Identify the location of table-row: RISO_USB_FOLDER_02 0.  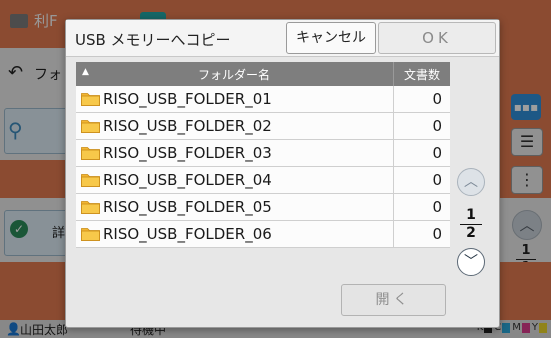
(263, 126).